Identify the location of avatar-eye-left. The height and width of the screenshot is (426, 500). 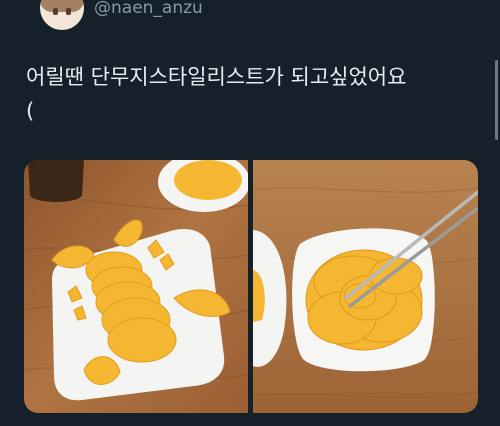
(55, 11).